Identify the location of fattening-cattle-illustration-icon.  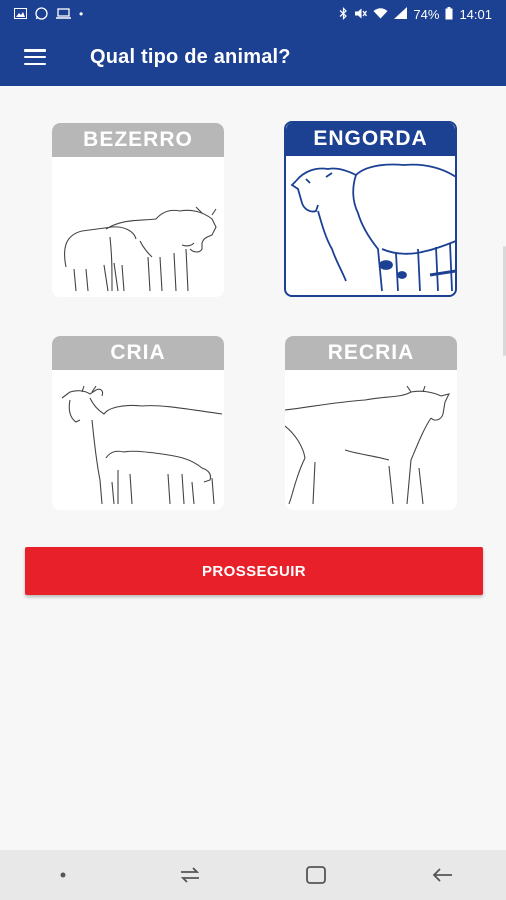
(372, 227).